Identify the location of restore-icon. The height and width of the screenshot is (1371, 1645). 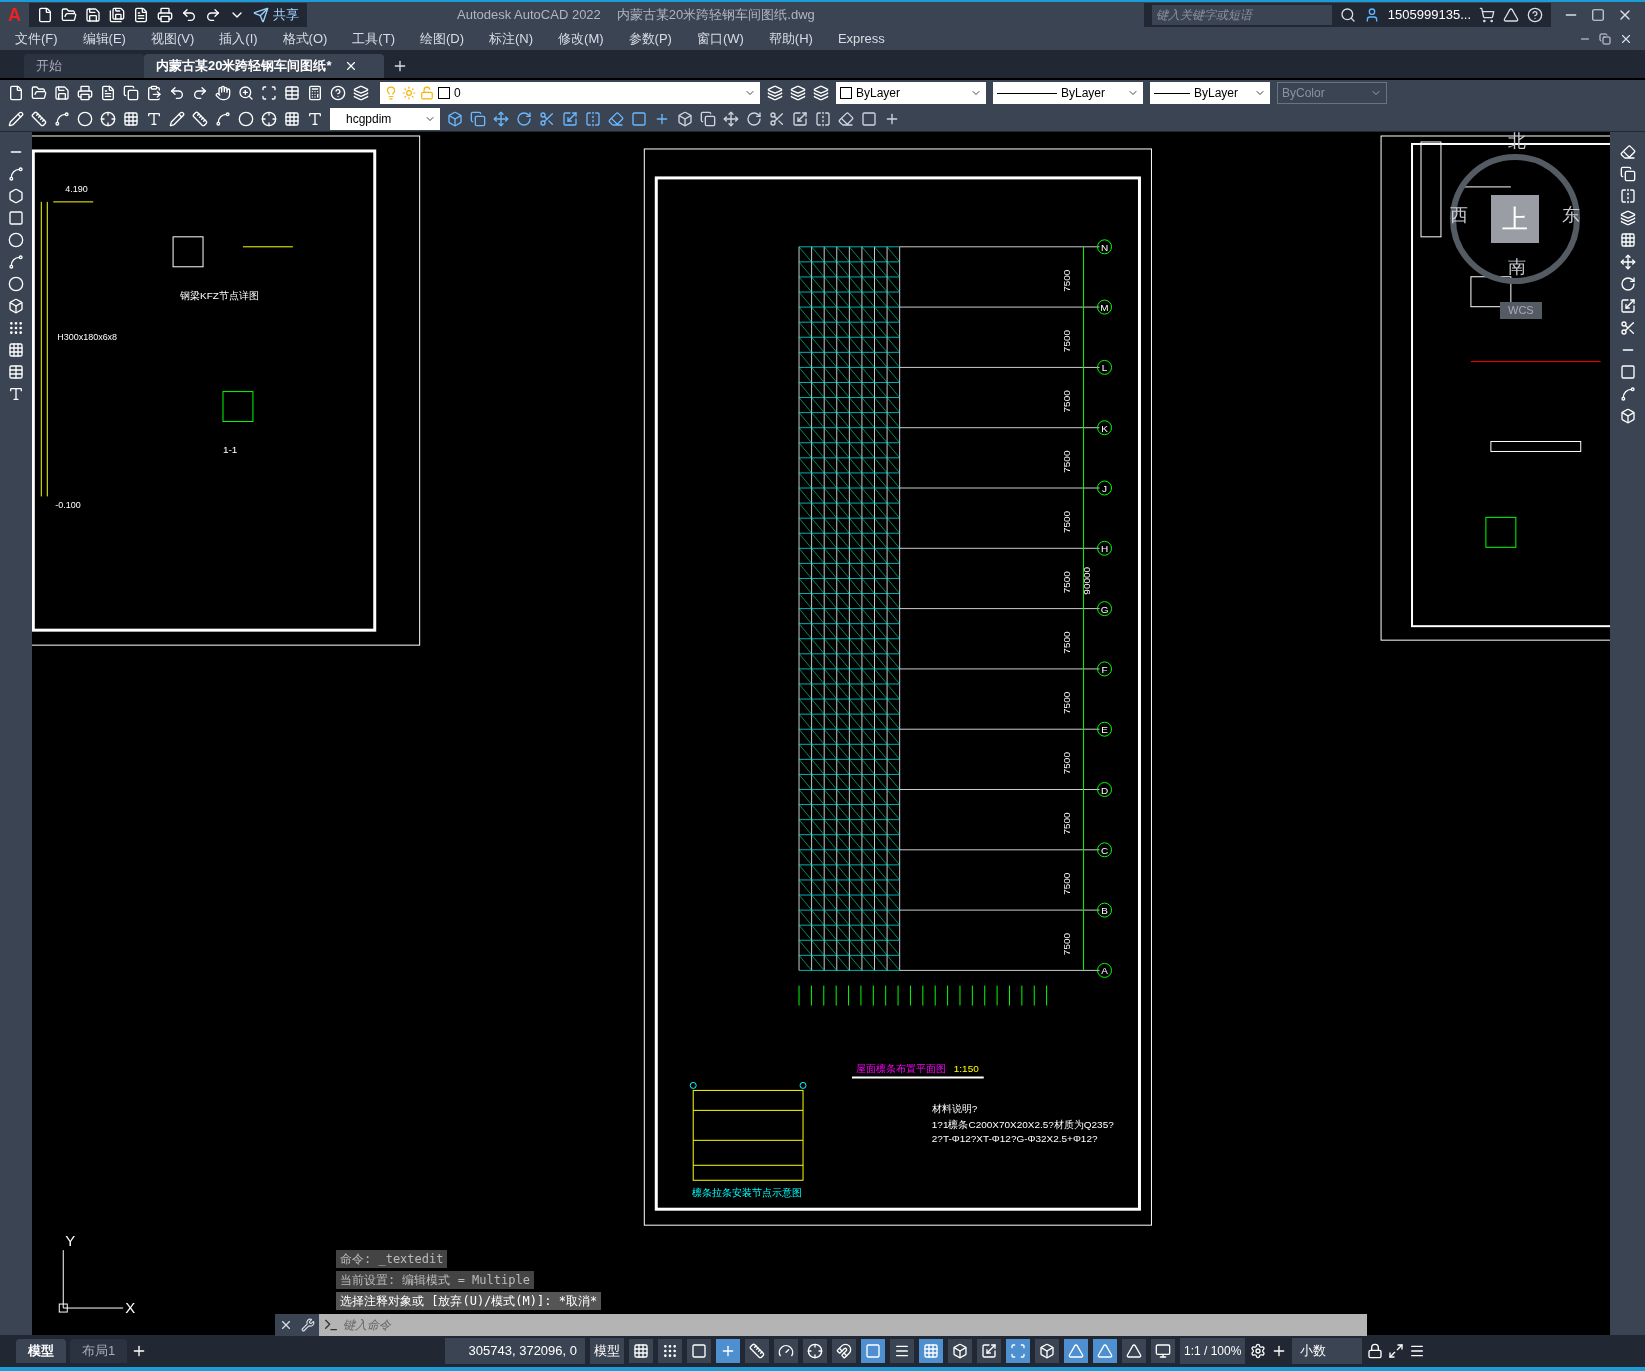
(1605, 39).